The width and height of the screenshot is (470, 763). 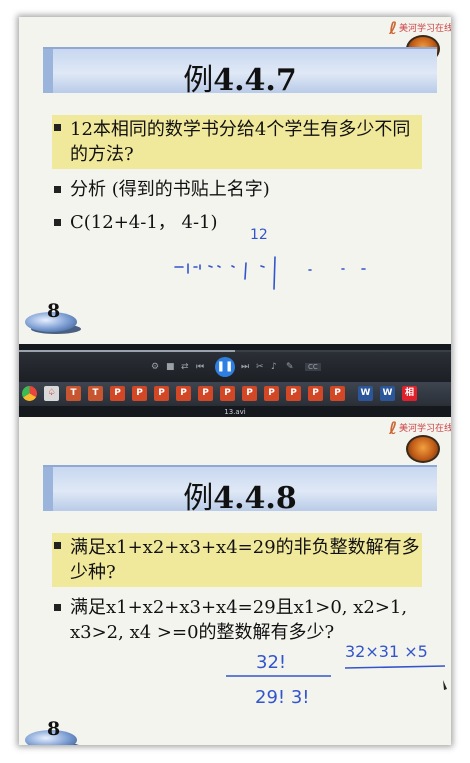 I want to click on ppt-icon-4: P, so click(x=183, y=393).